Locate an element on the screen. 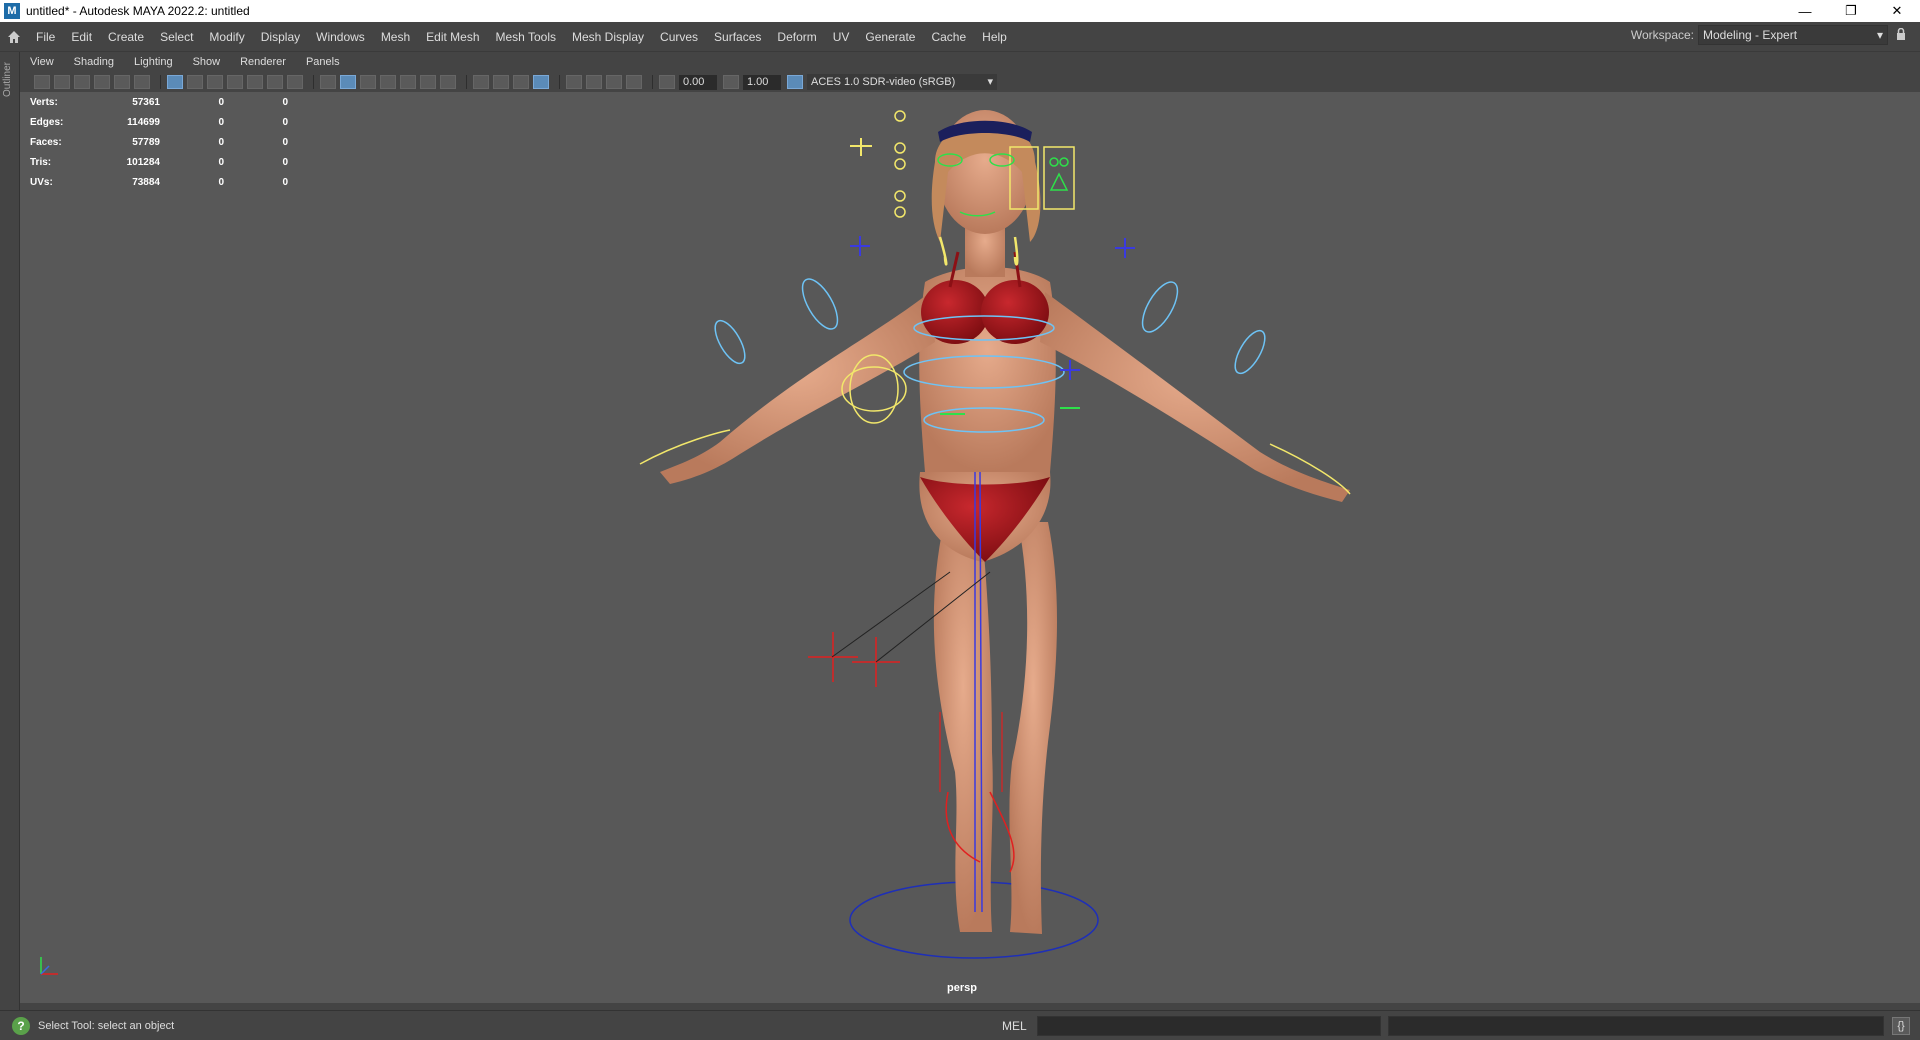 The width and height of the screenshot is (1920, 1040). color-management-icon is located at coordinates (795, 82).